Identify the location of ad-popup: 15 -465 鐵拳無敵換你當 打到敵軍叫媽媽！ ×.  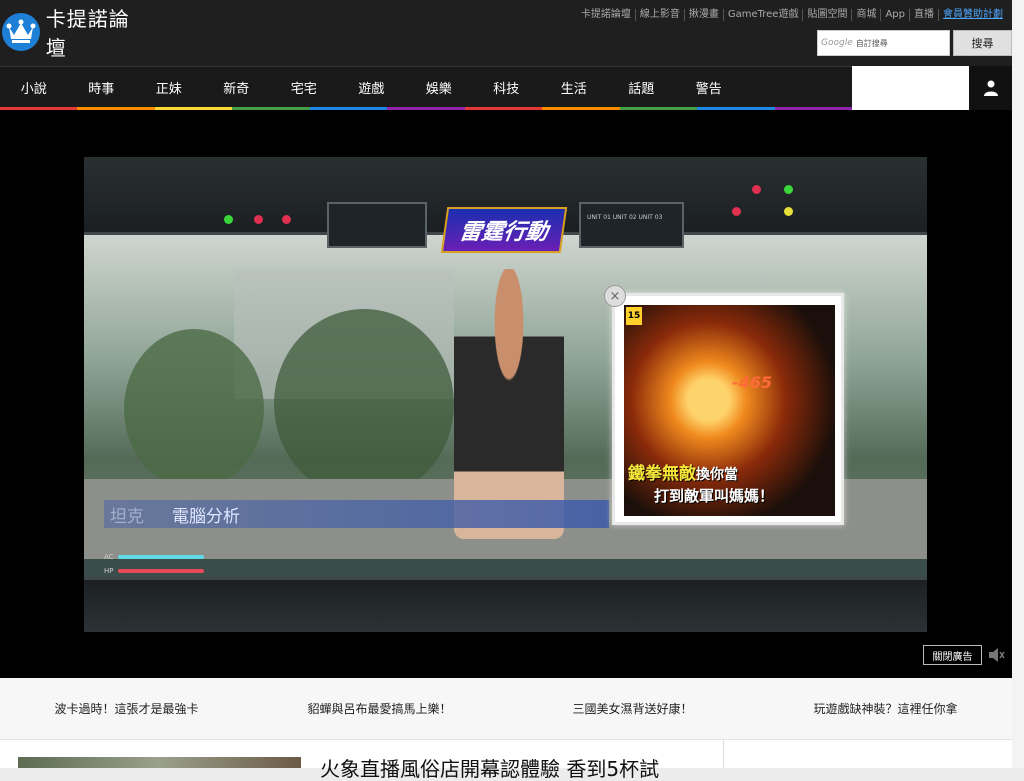
(724, 405).